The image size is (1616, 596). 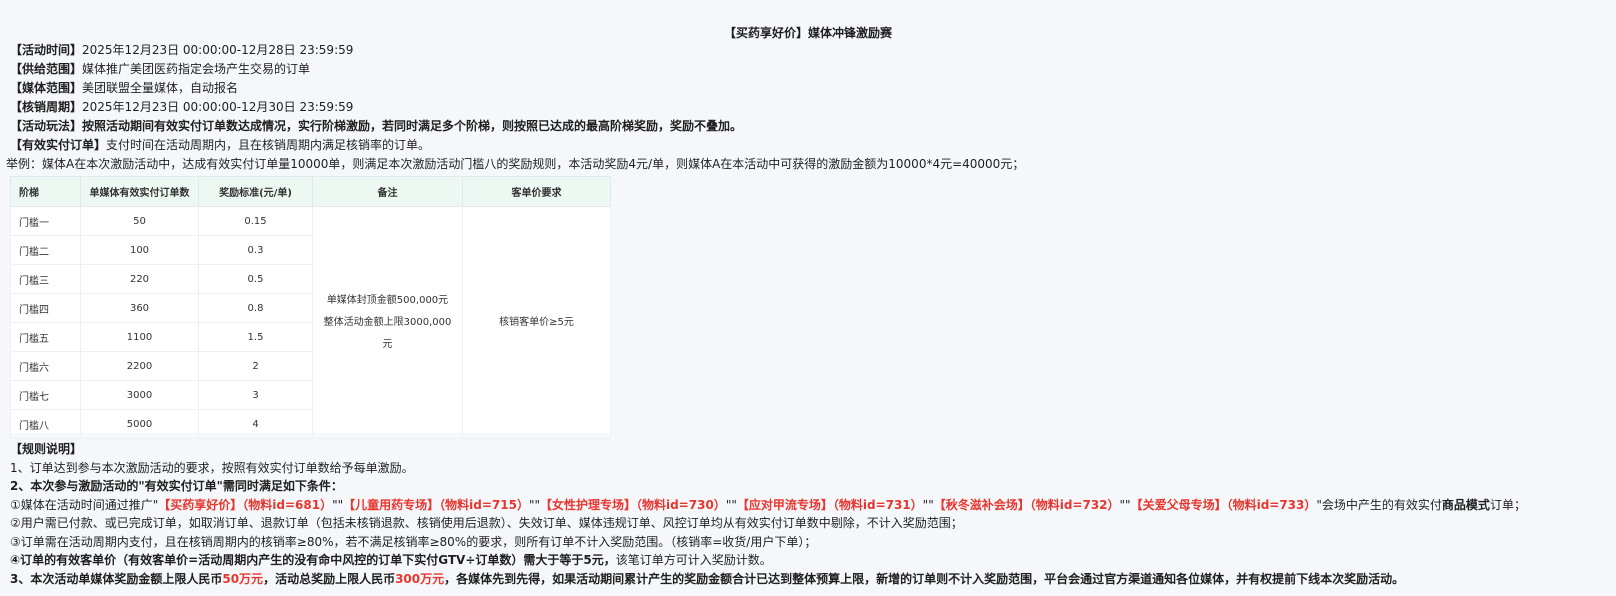 I want to click on venue-text: 【买药享好价】（物料id=681）, so click(x=245, y=505).